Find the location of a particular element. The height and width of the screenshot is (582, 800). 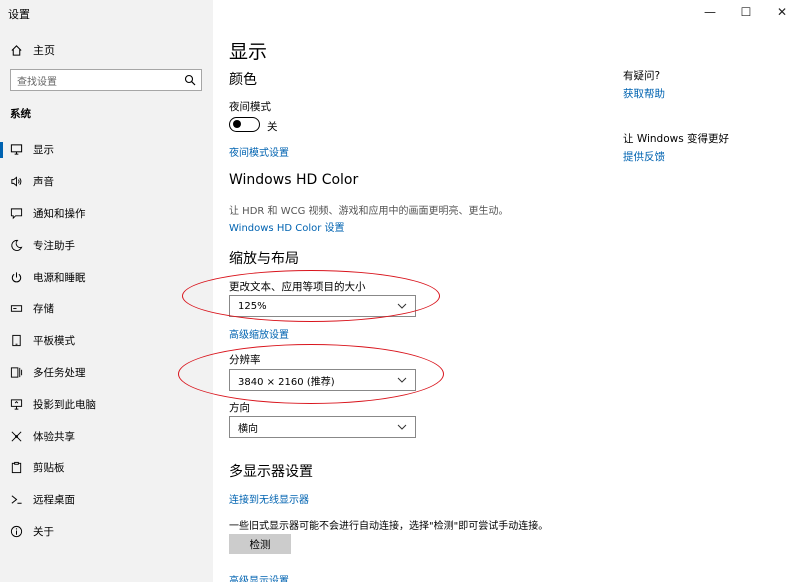

night-mode-toggle is located at coordinates (244, 124).